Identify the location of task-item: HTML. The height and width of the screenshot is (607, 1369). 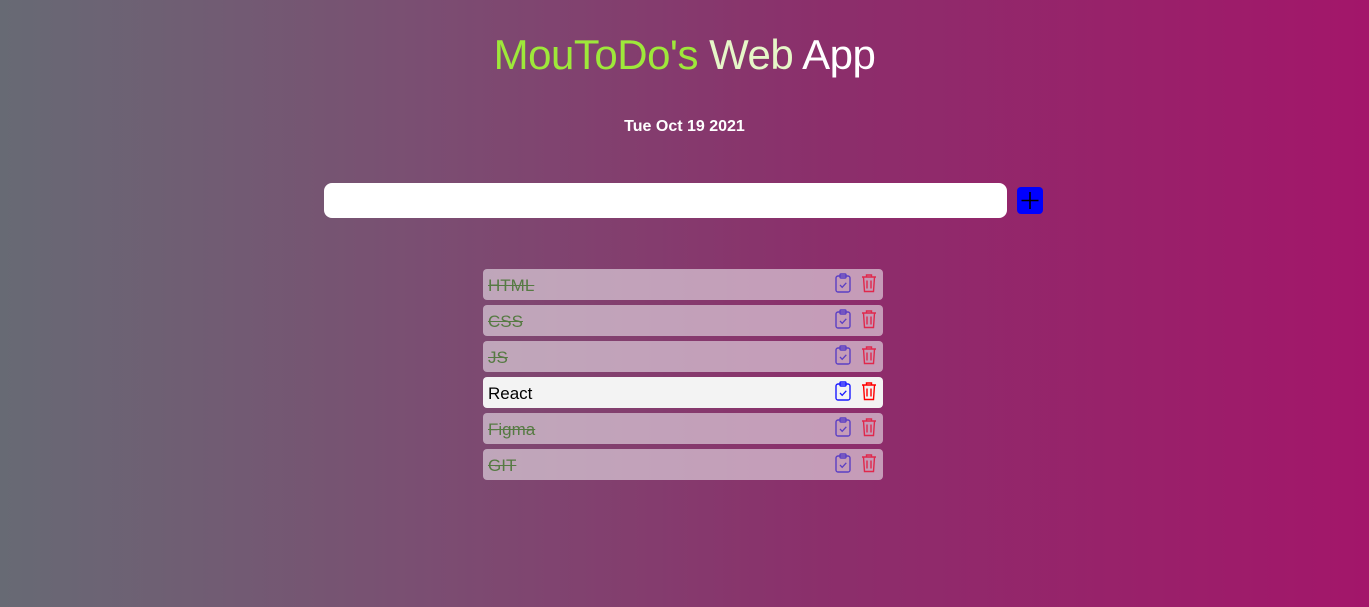
(683, 284).